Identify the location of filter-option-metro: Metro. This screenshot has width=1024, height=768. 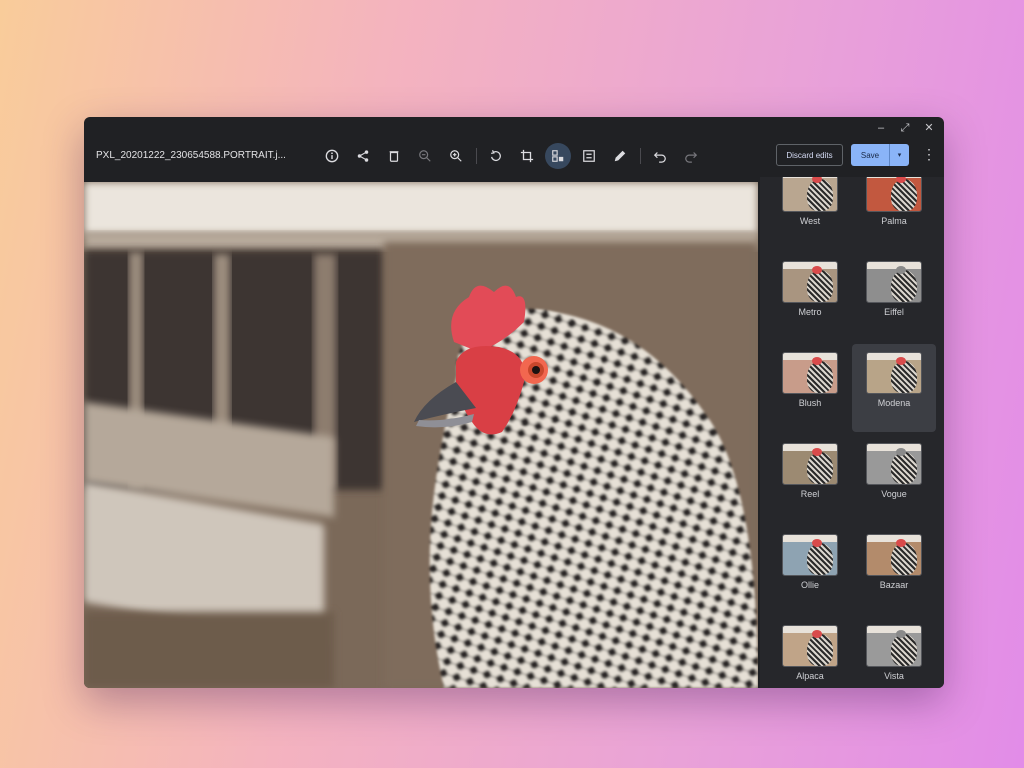
(810, 297).